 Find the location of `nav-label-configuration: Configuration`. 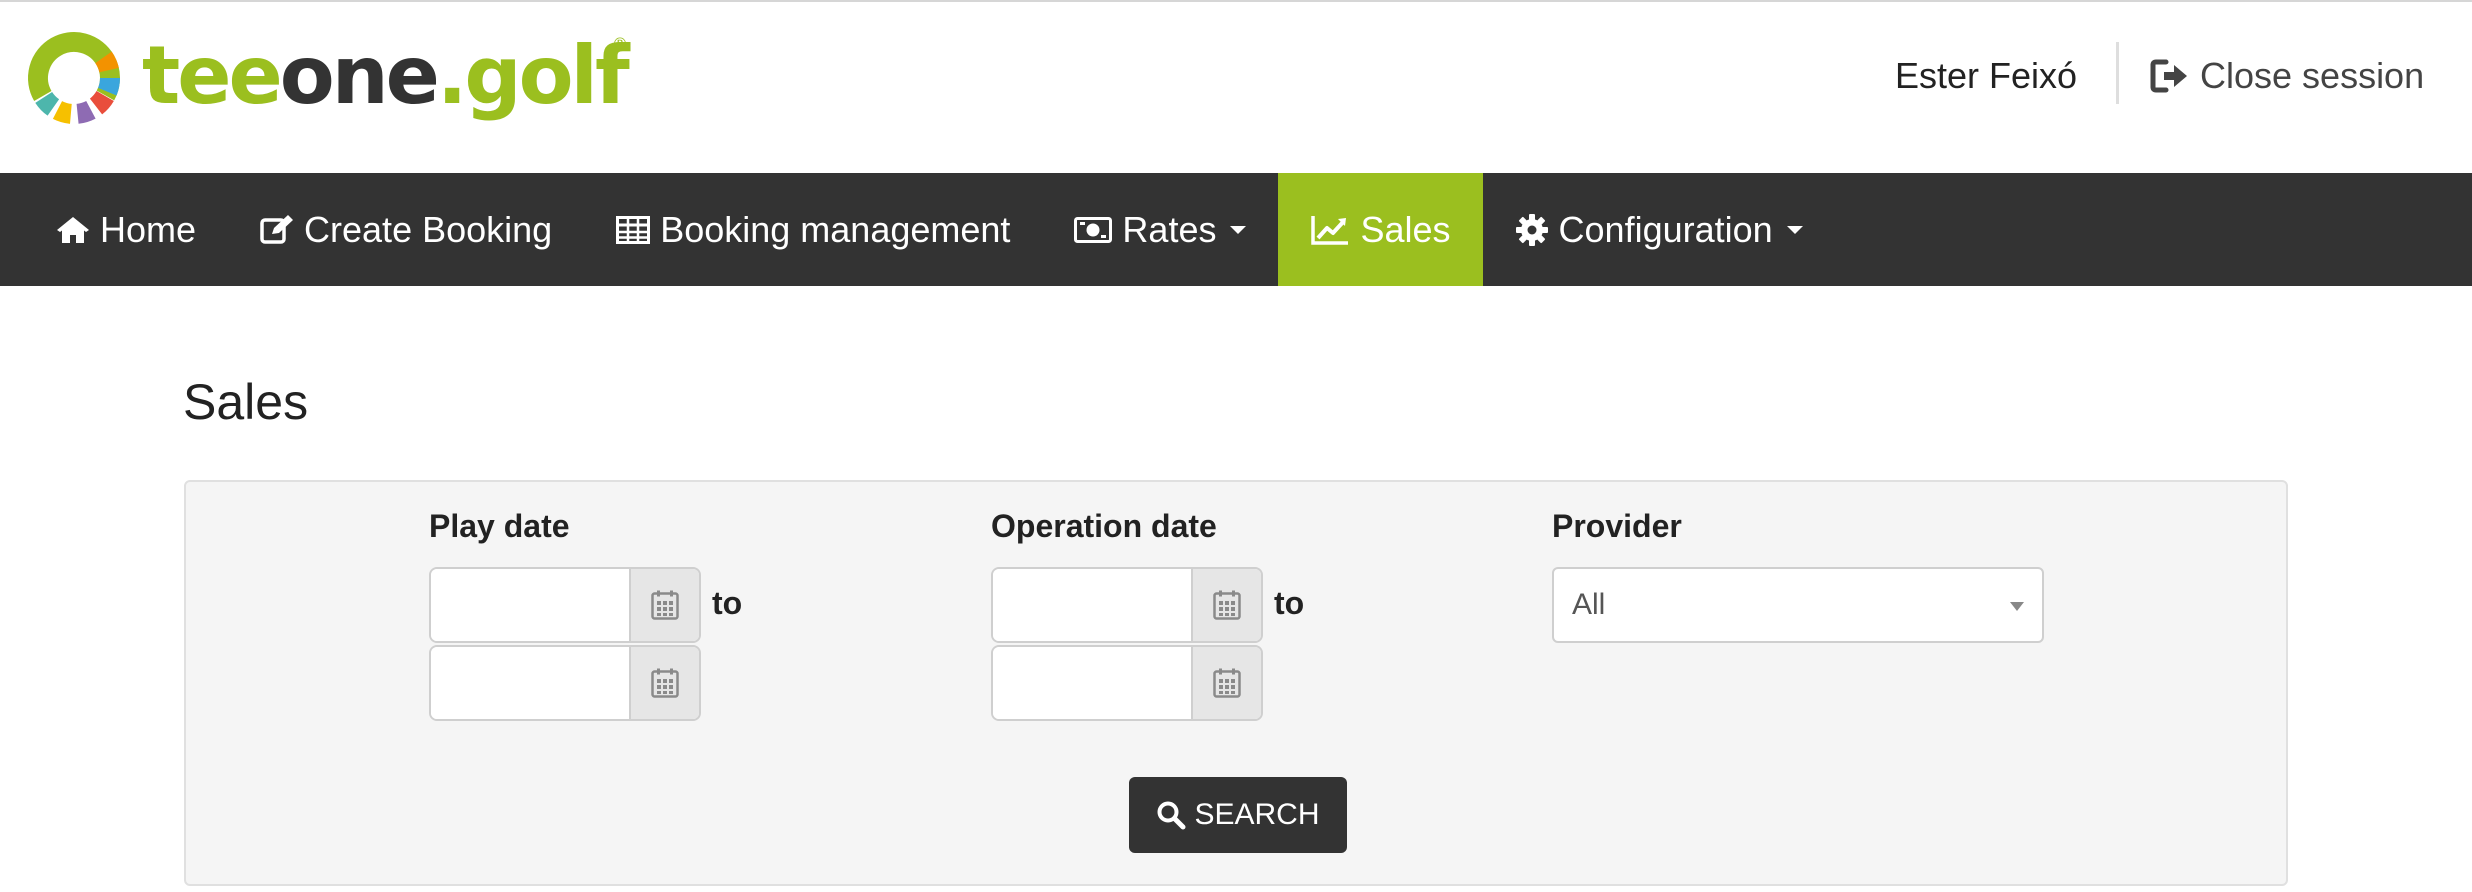

nav-label-configuration: Configuration is located at coordinates (1665, 229).